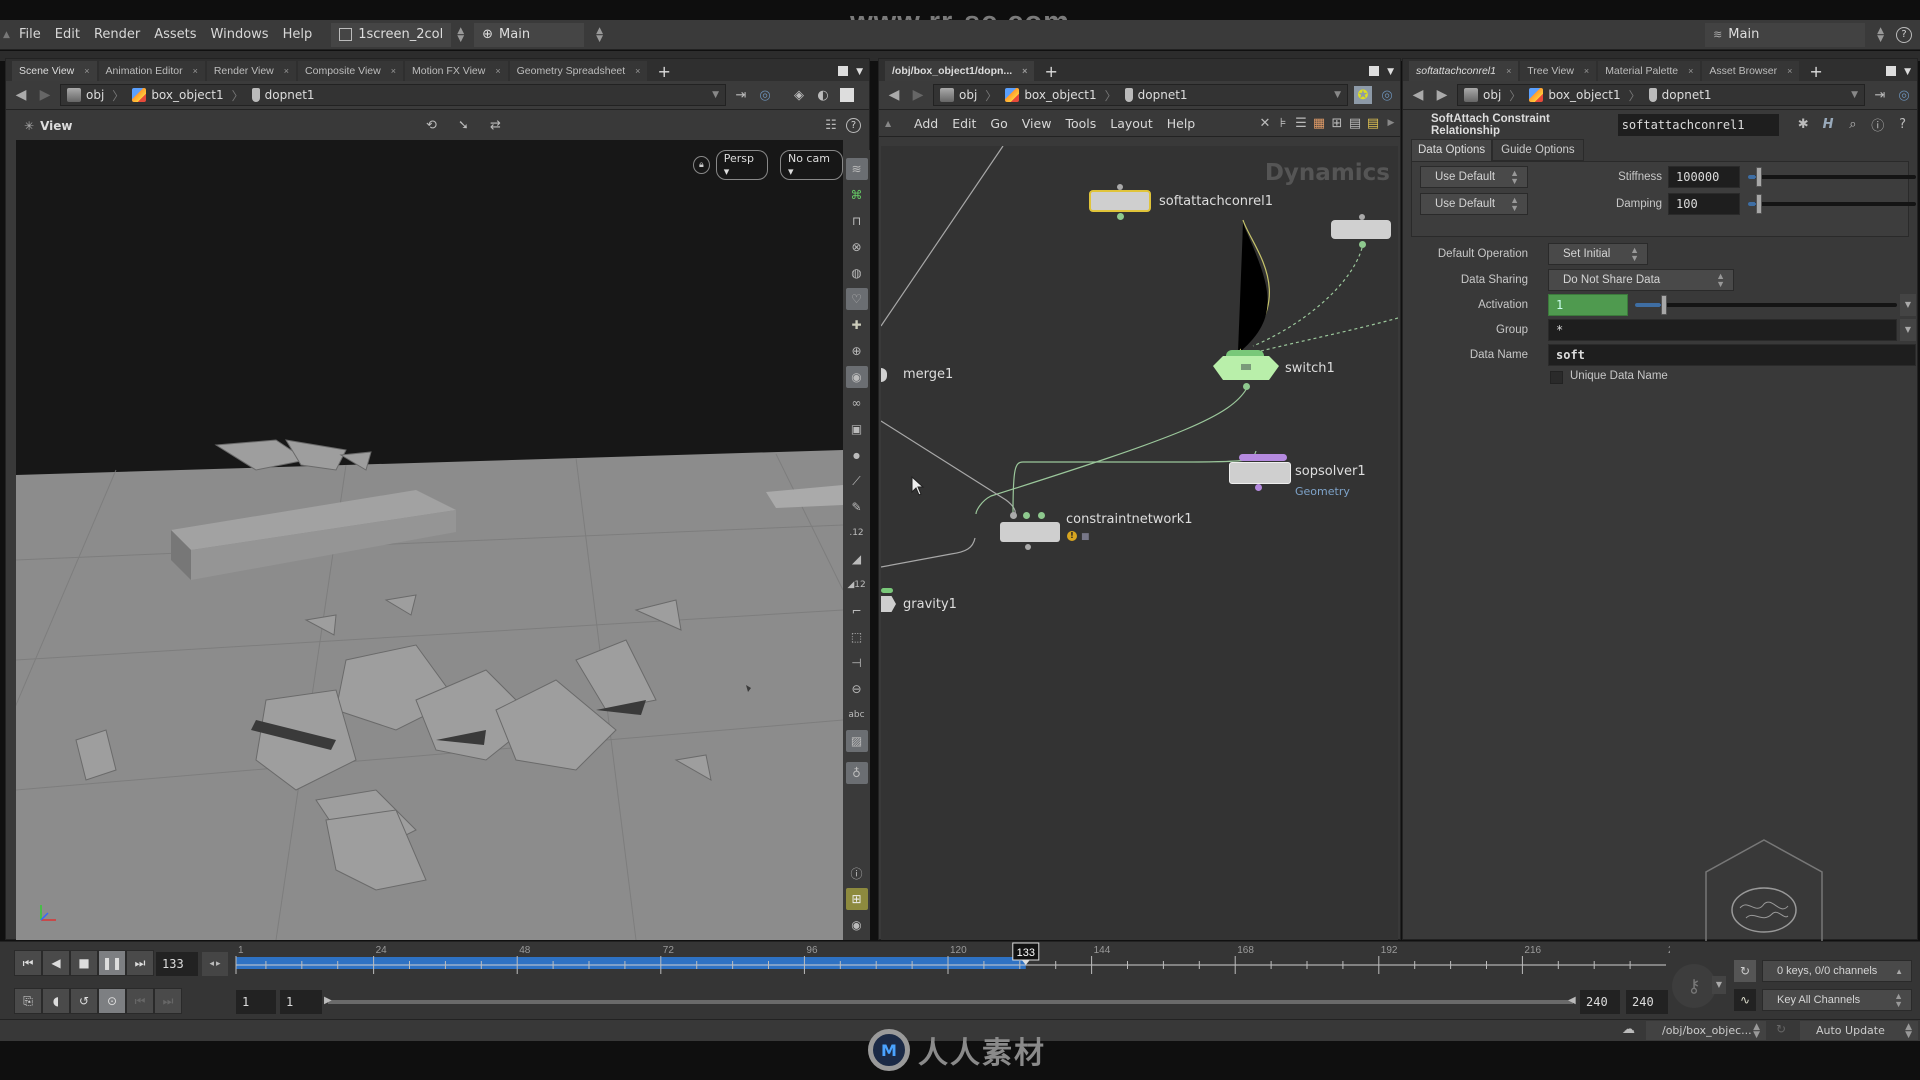 The height and width of the screenshot is (1080, 1920). Describe the element at coordinates (177, 964) in the screenshot. I see `current-frame-input: 133` at that location.